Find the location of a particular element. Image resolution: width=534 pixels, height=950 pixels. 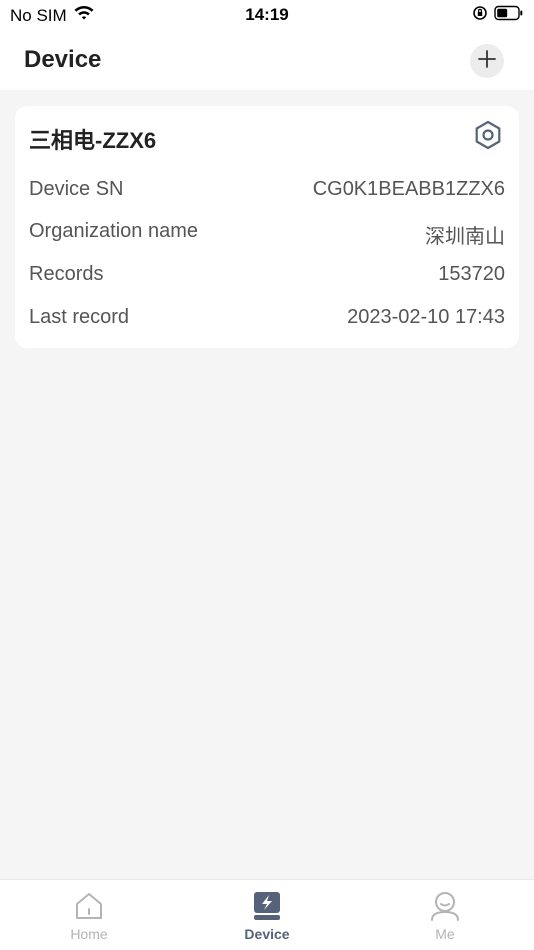

records-value: 153720 is located at coordinates (471, 274).